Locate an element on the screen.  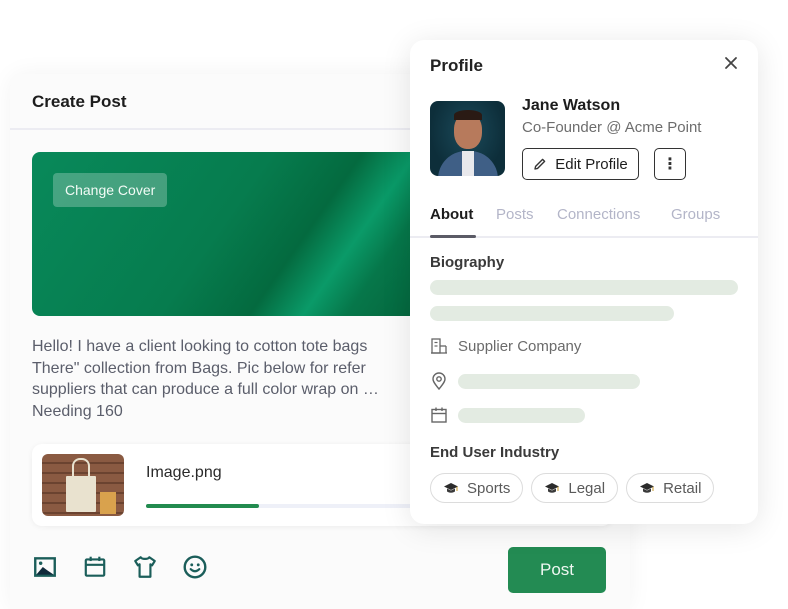
edit-profile-label: Edit Profile is located at coordinates (591, 164).